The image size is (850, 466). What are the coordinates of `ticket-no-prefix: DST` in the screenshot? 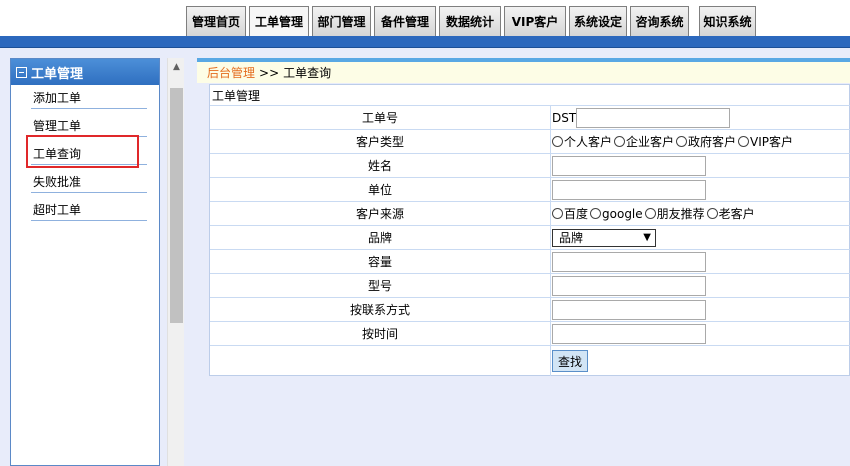 It's located at (564, 117).